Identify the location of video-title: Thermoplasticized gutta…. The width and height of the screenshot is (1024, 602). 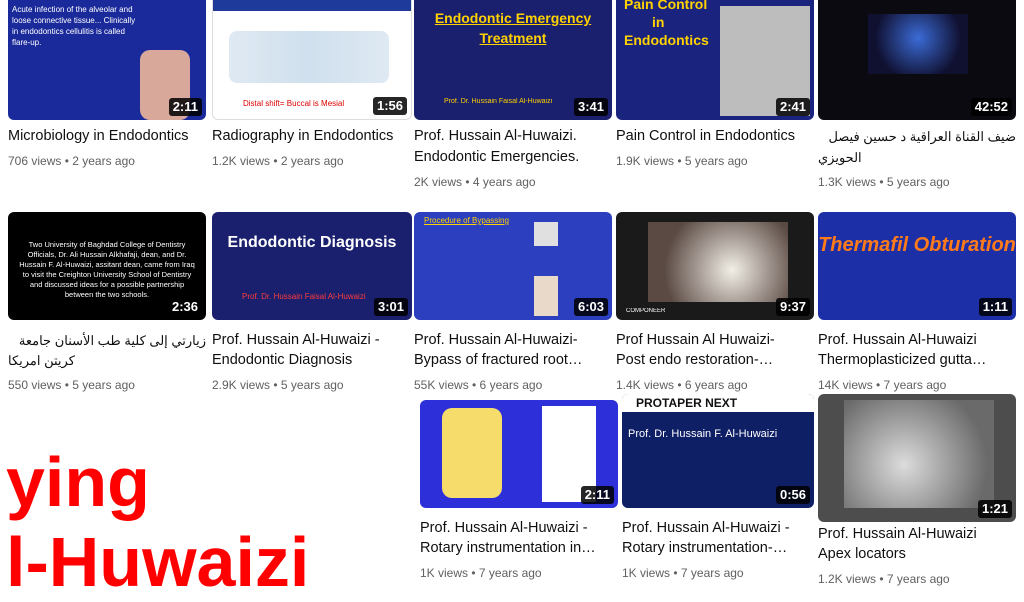
(917, 360).